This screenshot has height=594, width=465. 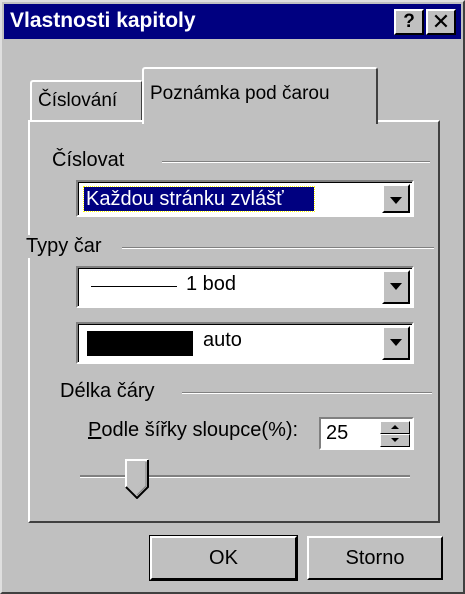 I want to click on spin-up-icon, so click(x=395, y=427).